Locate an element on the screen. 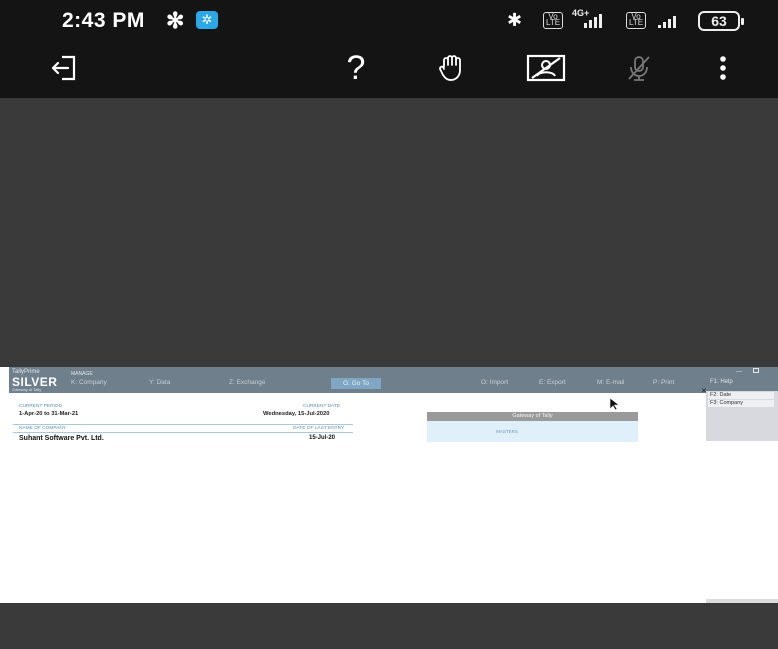  mouse-pointer-icon is located at coordinates (615, 404).